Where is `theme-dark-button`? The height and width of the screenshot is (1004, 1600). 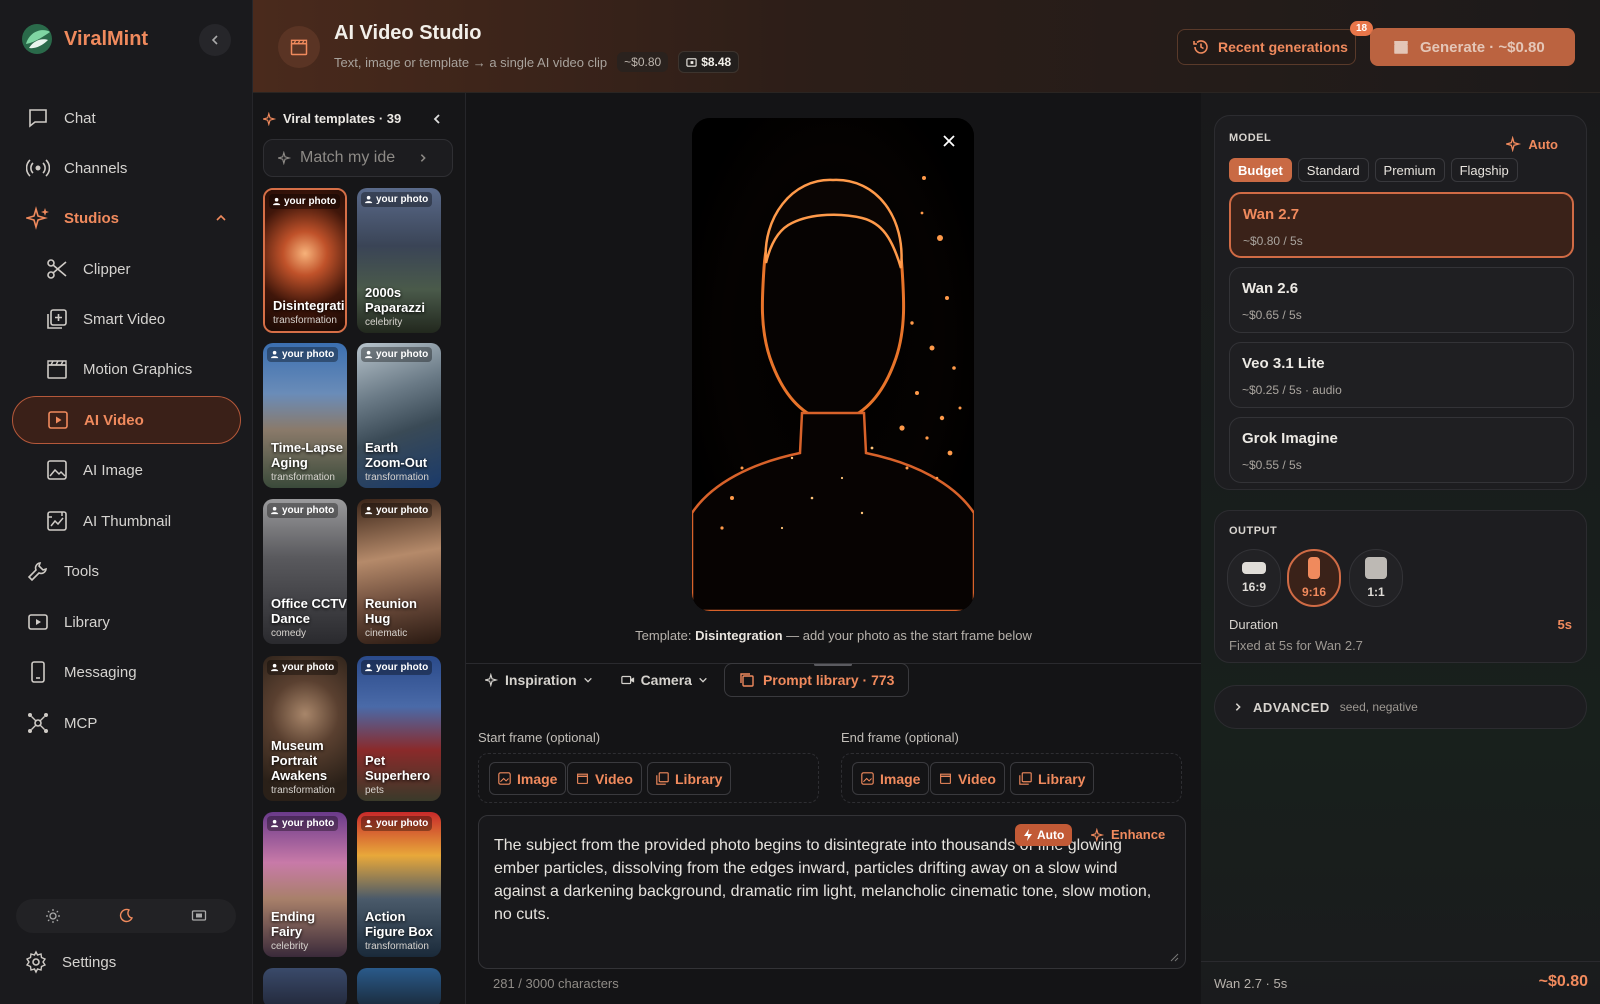
theme-dark-button is located at coordinates (126, 916).